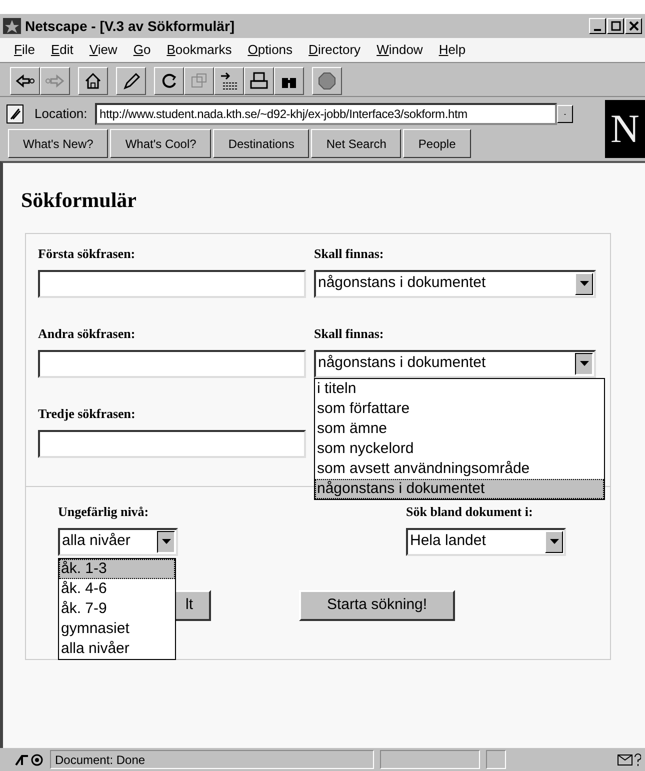  I want to click on dropdown-select: Hela landet, so click(486, 542).